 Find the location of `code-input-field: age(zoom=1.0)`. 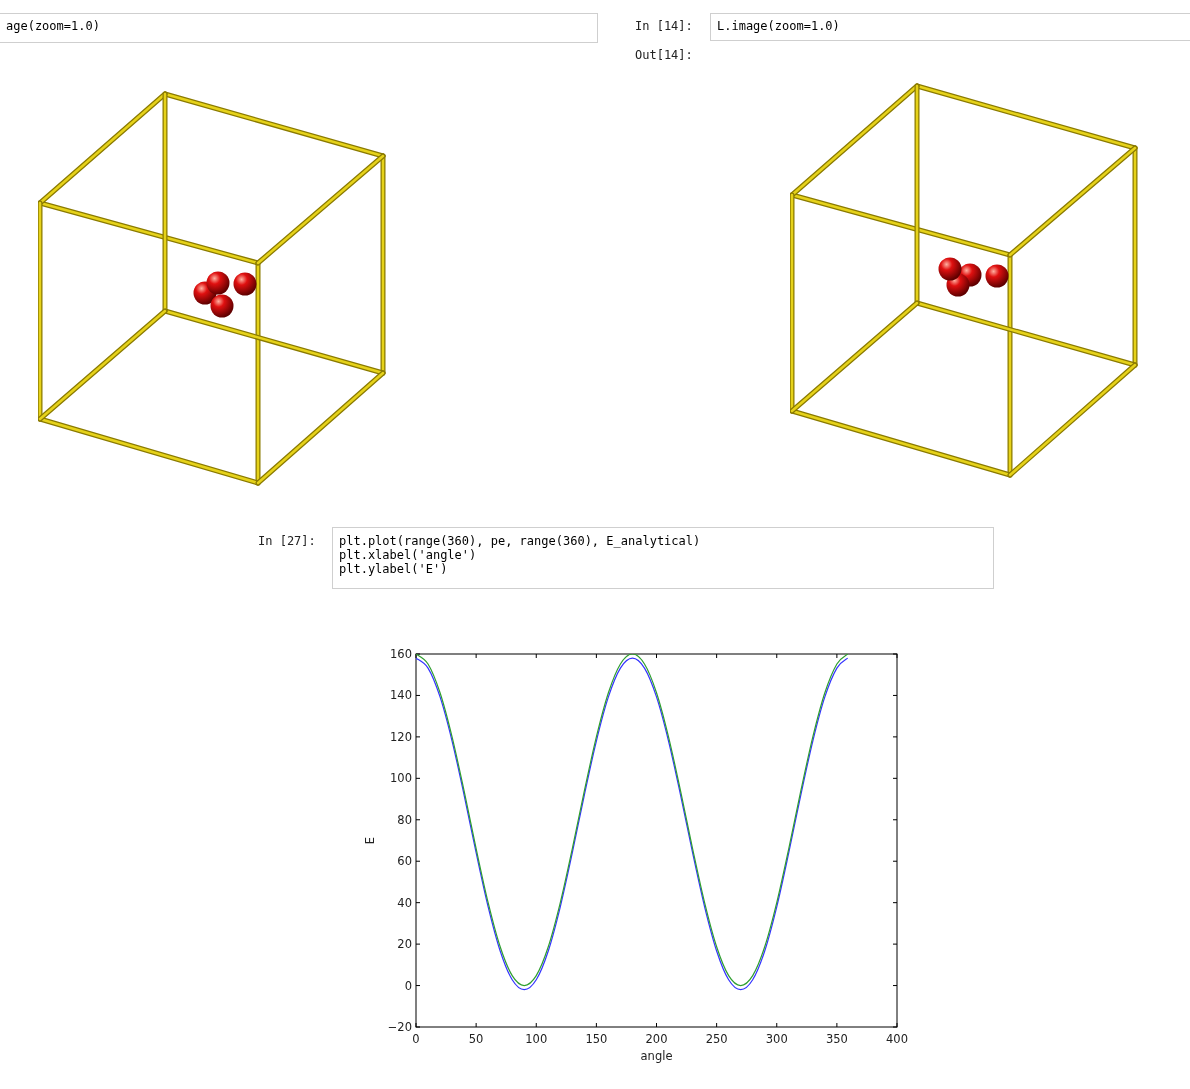

code-input-field: age(zoom=1.0) is located at coordinates (299, 28).